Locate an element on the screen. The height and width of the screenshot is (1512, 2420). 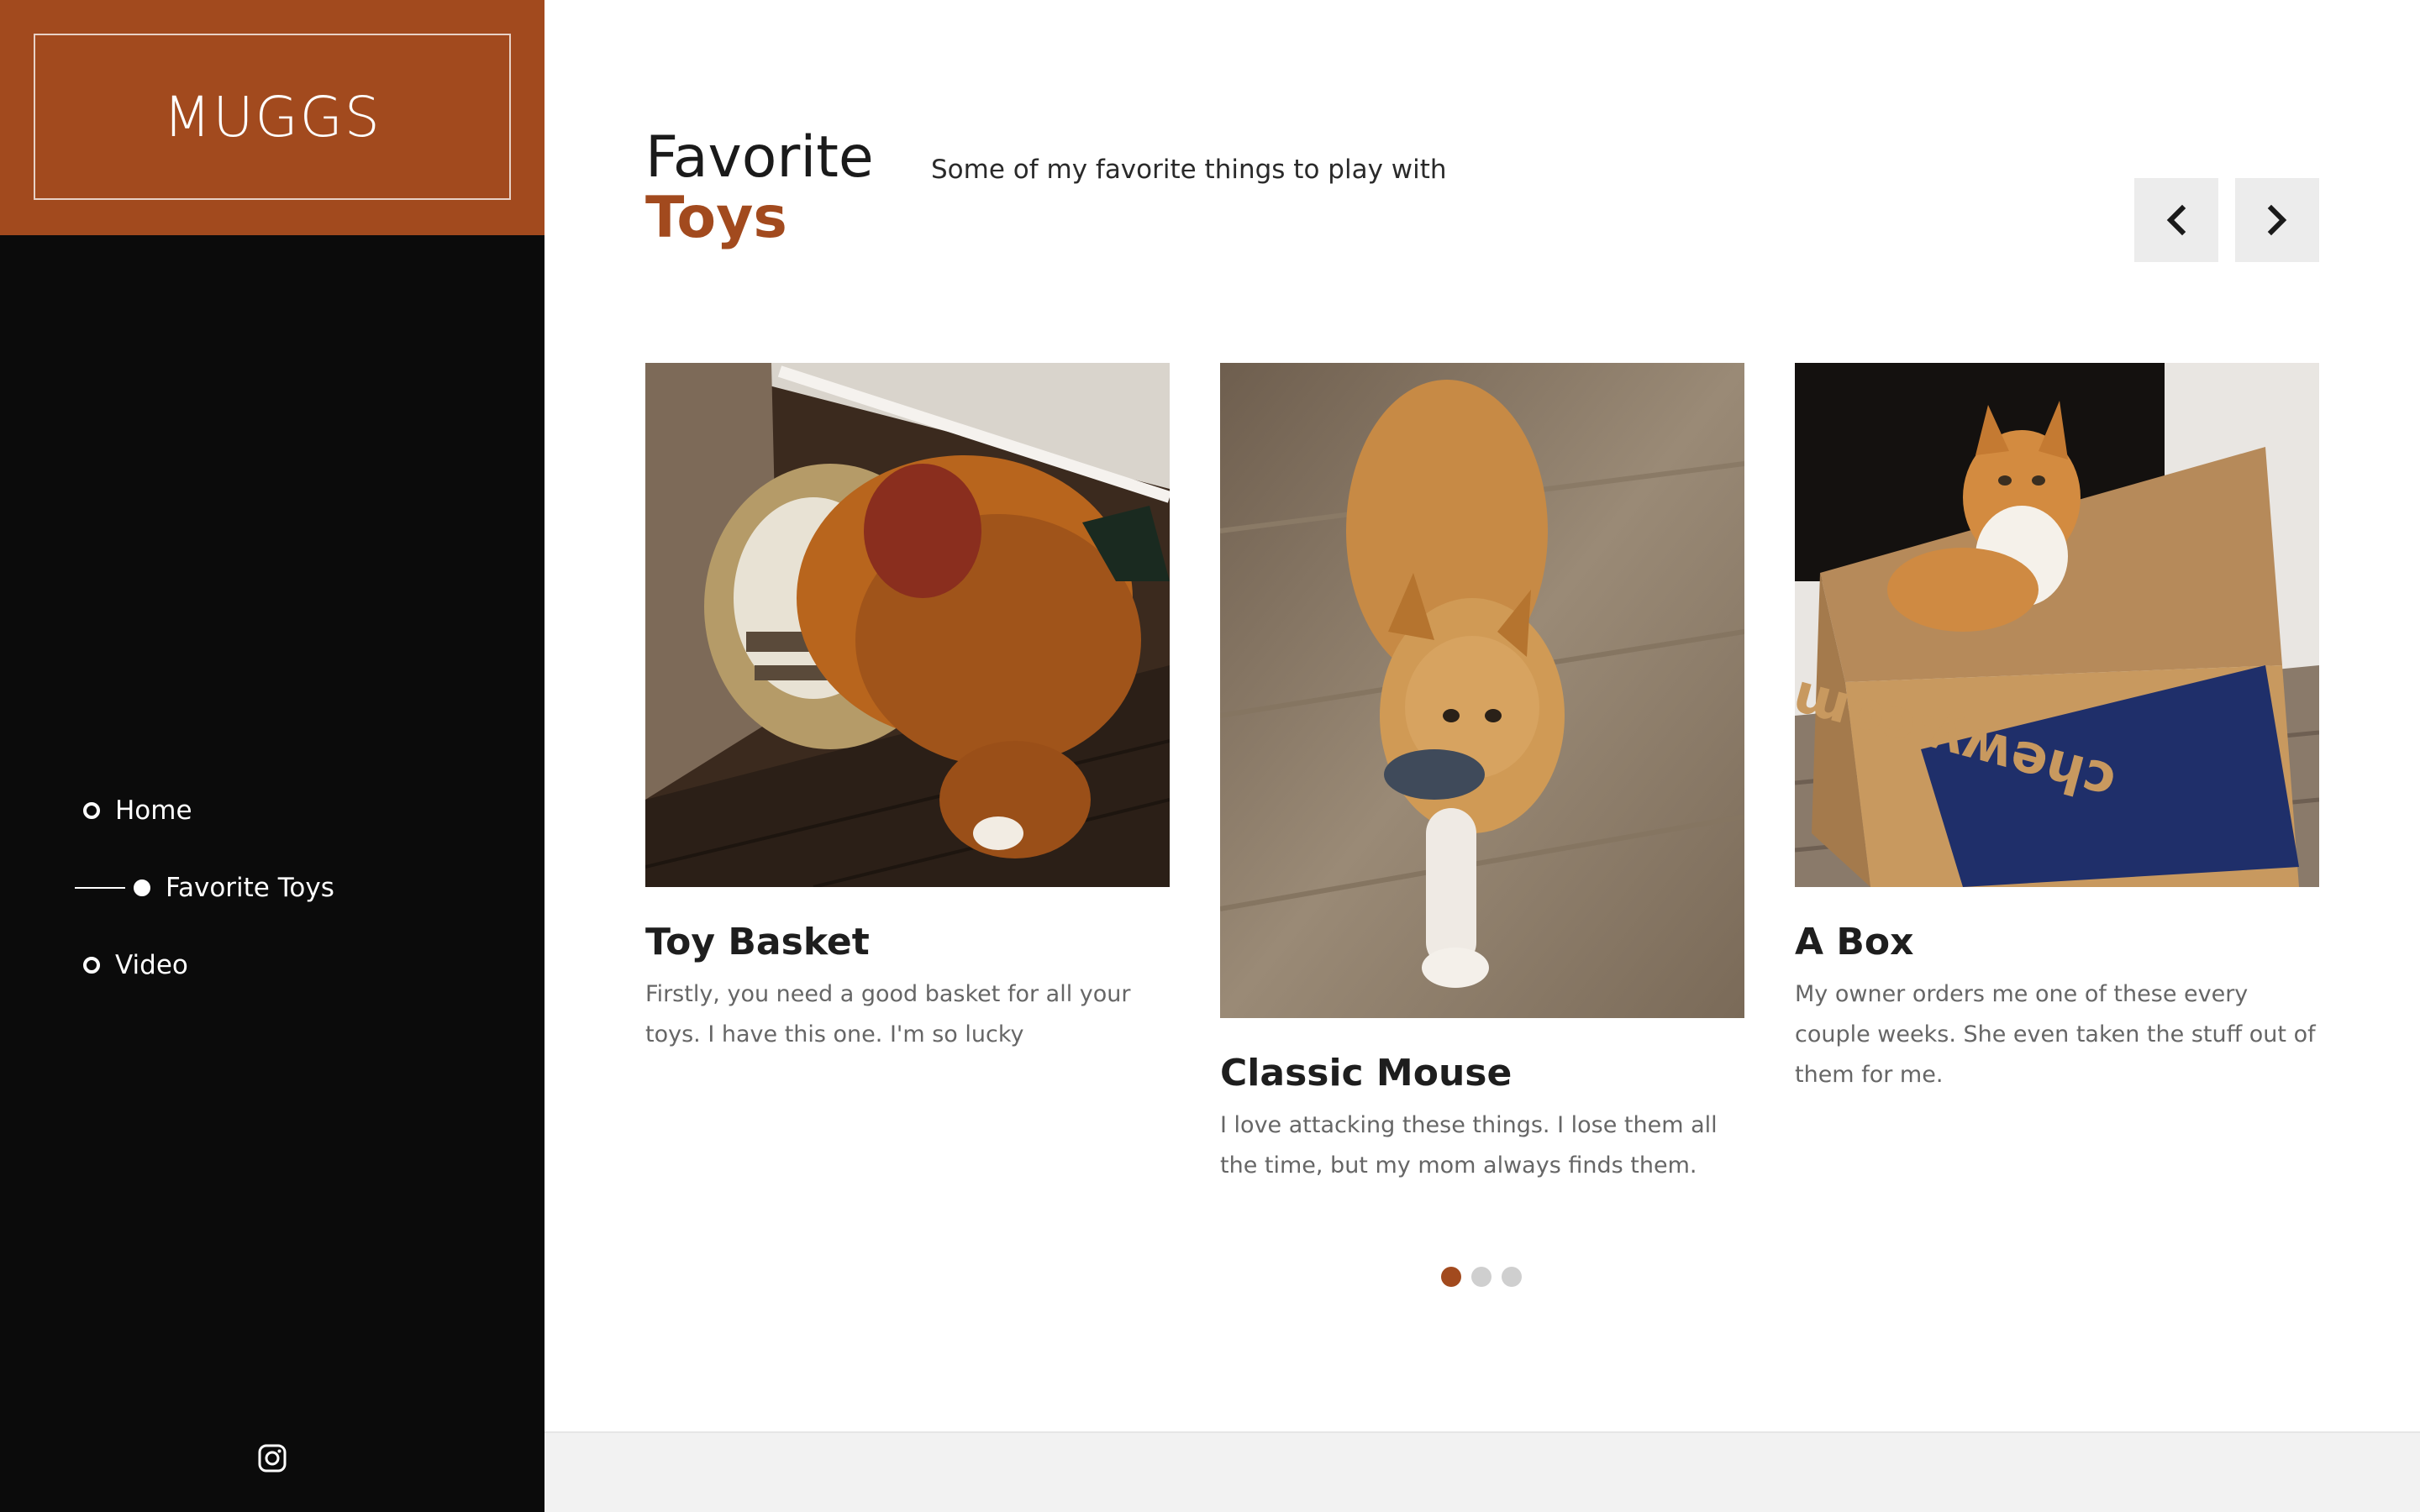
card-title: Classic Mouse is located at coordinates (1366, 1073).